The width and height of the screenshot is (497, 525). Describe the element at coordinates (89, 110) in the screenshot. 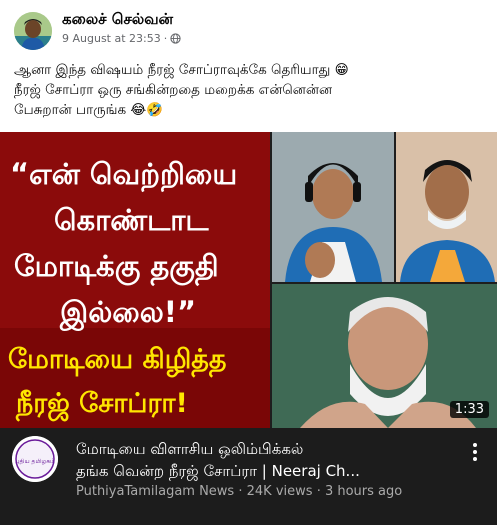

I see `post-text-line: பேசுறான் பாருங்க 😂🤣` at that location.